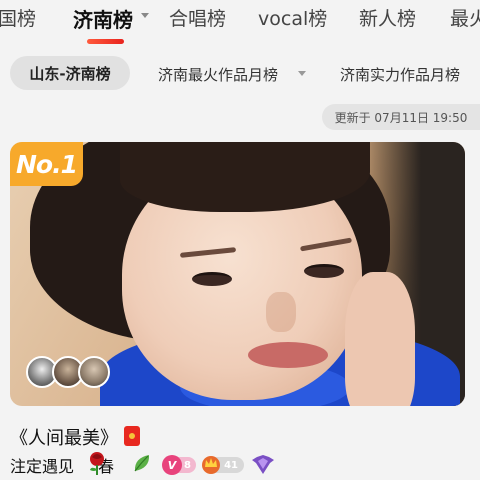  What do you see at coordinates (465, 17) in the screenshot?
I see `tab-hottest: 最火` at bounding box center [465, 17].